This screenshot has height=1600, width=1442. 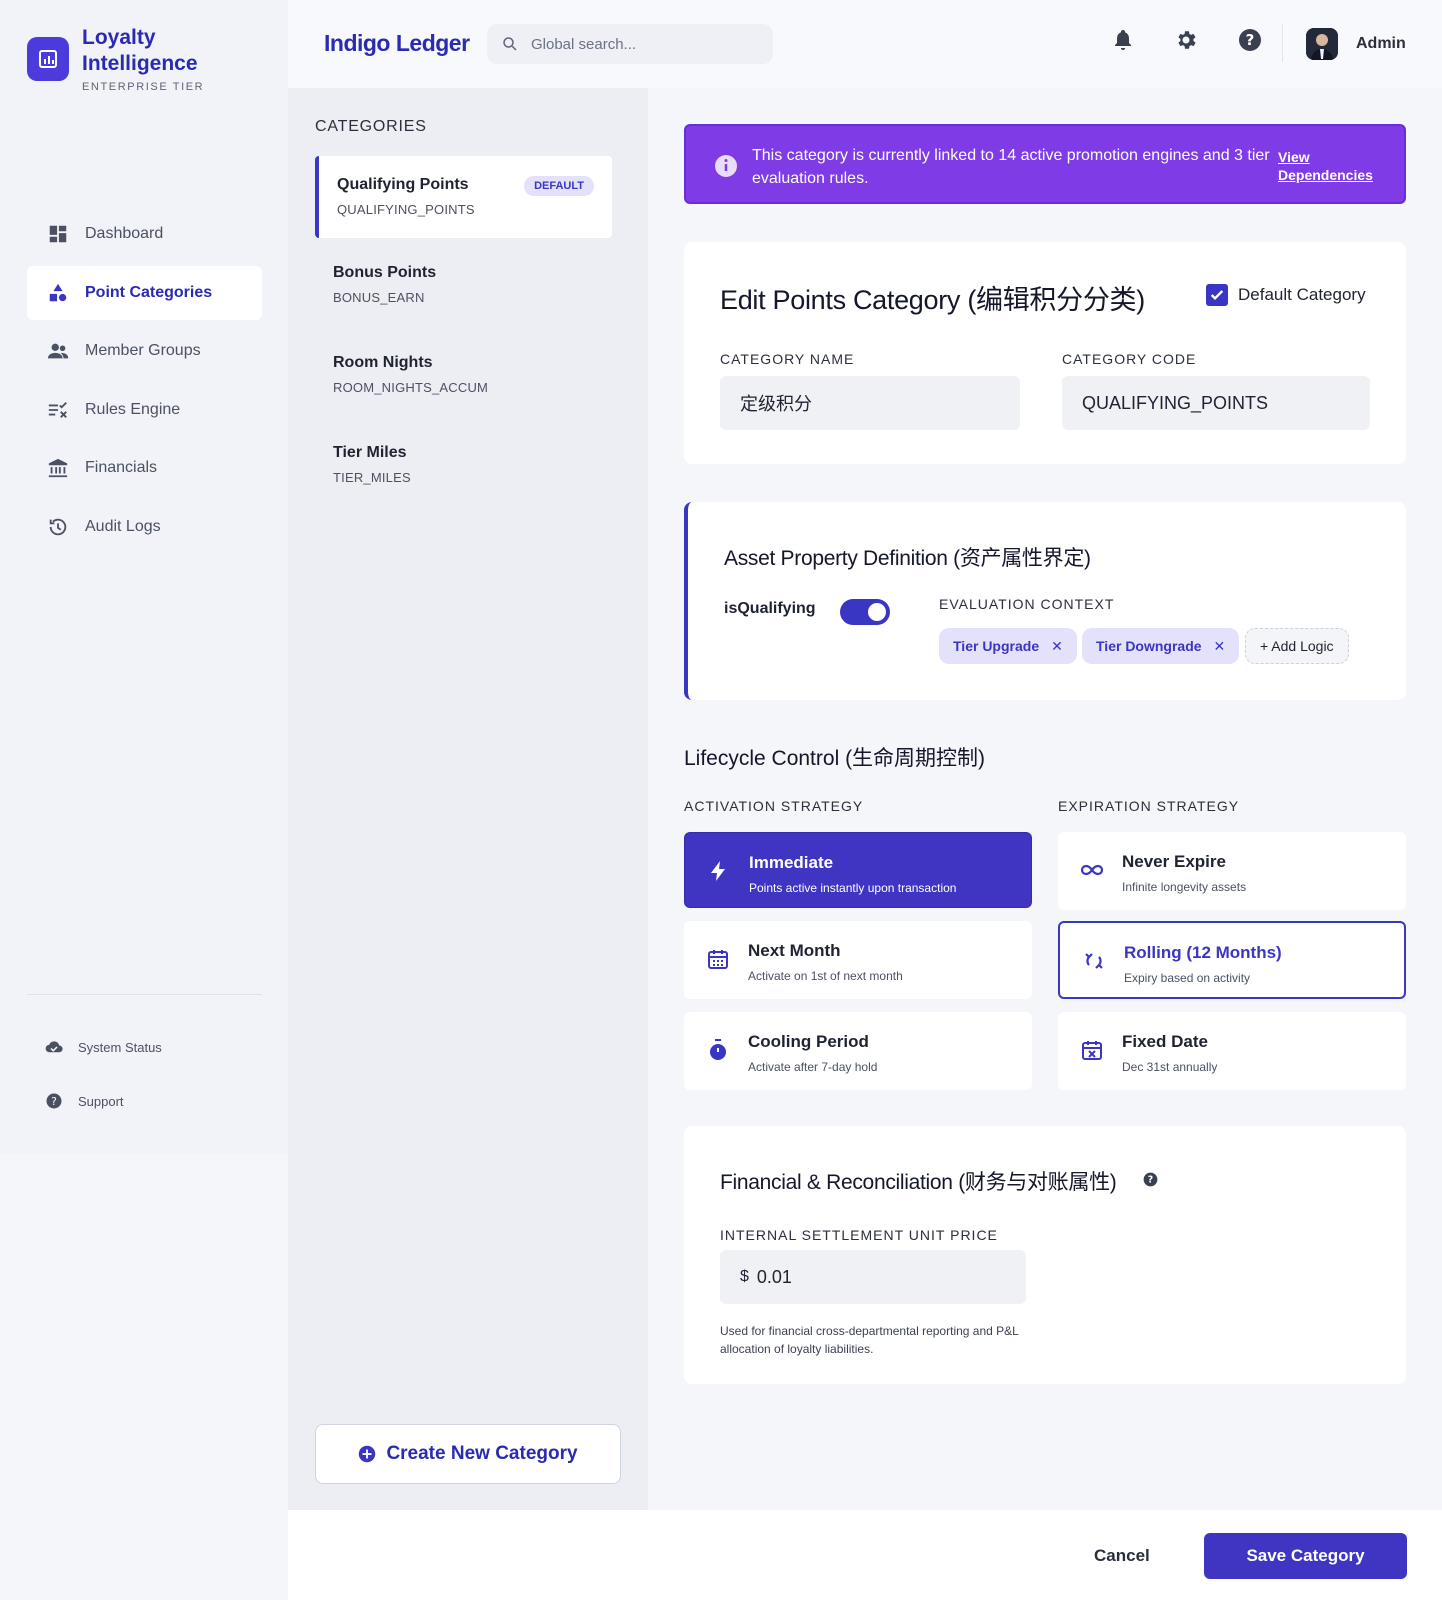 I want to click on check-icon, so click(x=1217, y=295).